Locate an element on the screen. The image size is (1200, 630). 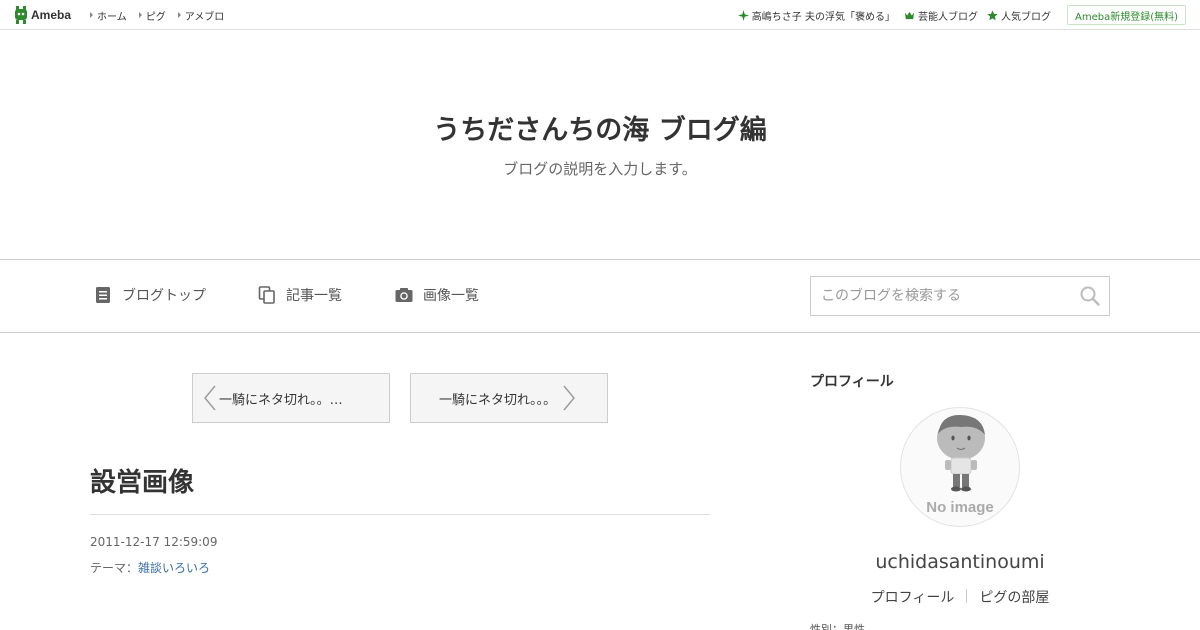
ameba-logo: Ameba is located at coordinates (42, 15).